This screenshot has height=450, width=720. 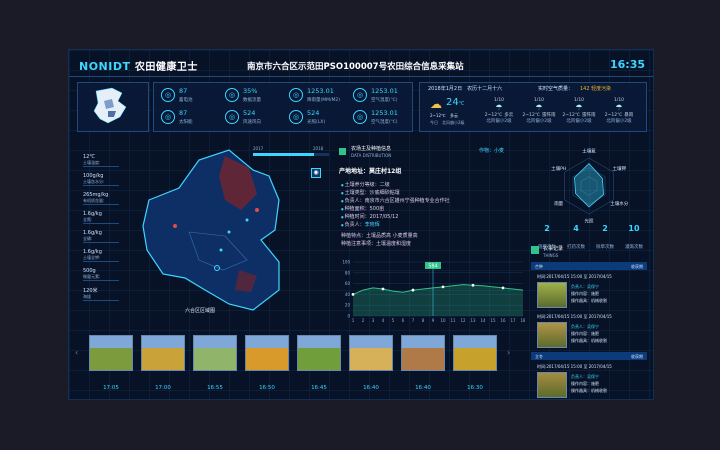 I want to click on info-row-3: ● 种植面积：500亩, so click(x=362, y=208).